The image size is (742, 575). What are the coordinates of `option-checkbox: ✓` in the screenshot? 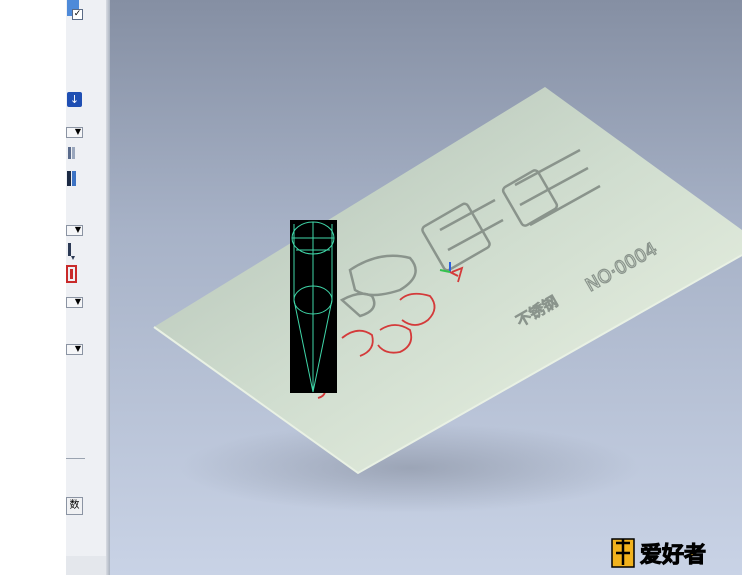 It's located at (77, 14).